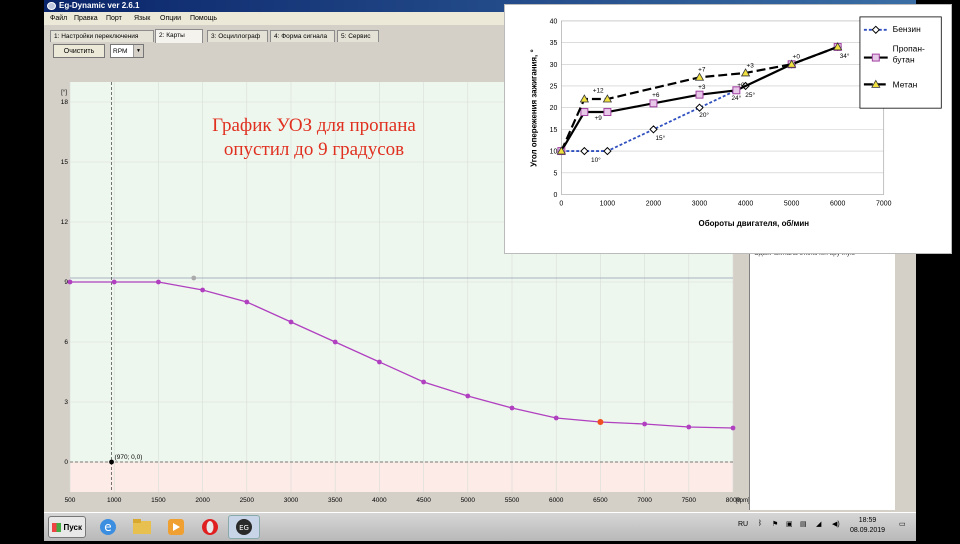 The height and width of the screenshot is (544, 960). What do you see at coordinates (654, 203) in the screenshot?
I see `inset-x-tick-label: 2000` at bounding box center [654, 203].